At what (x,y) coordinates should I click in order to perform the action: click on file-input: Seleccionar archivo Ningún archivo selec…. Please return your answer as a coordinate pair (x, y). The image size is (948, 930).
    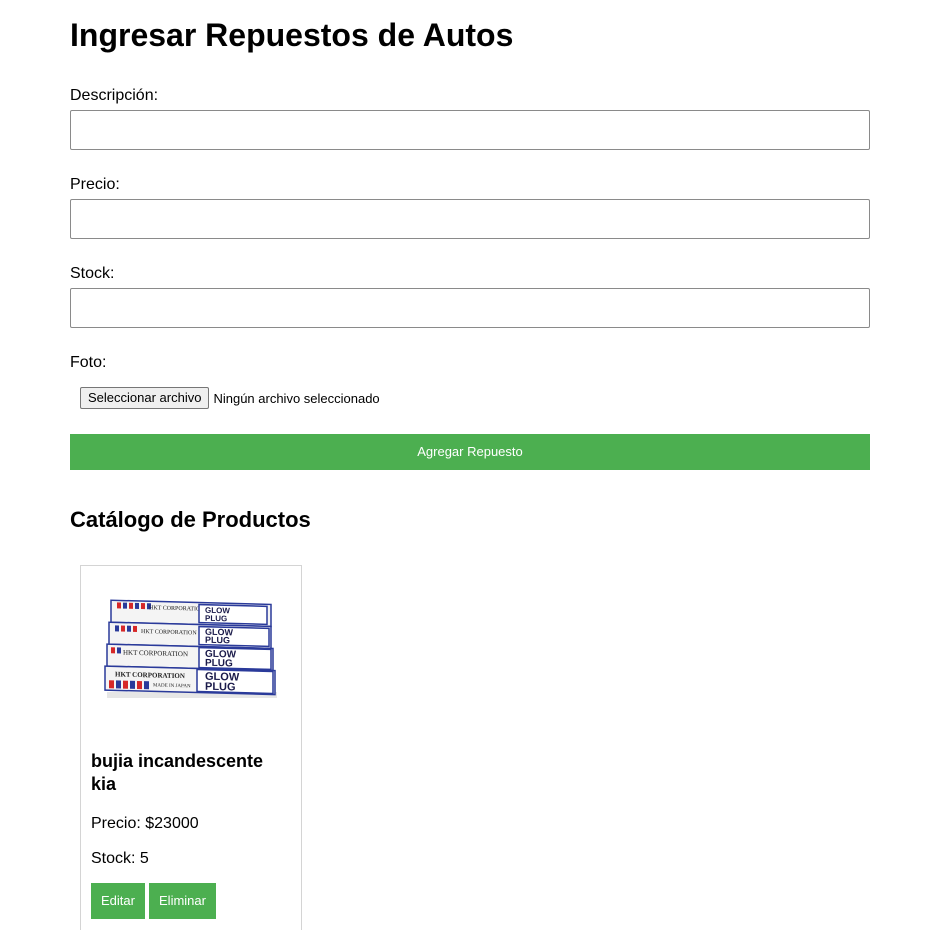
    Looking at the image, I should click on (230, 398).